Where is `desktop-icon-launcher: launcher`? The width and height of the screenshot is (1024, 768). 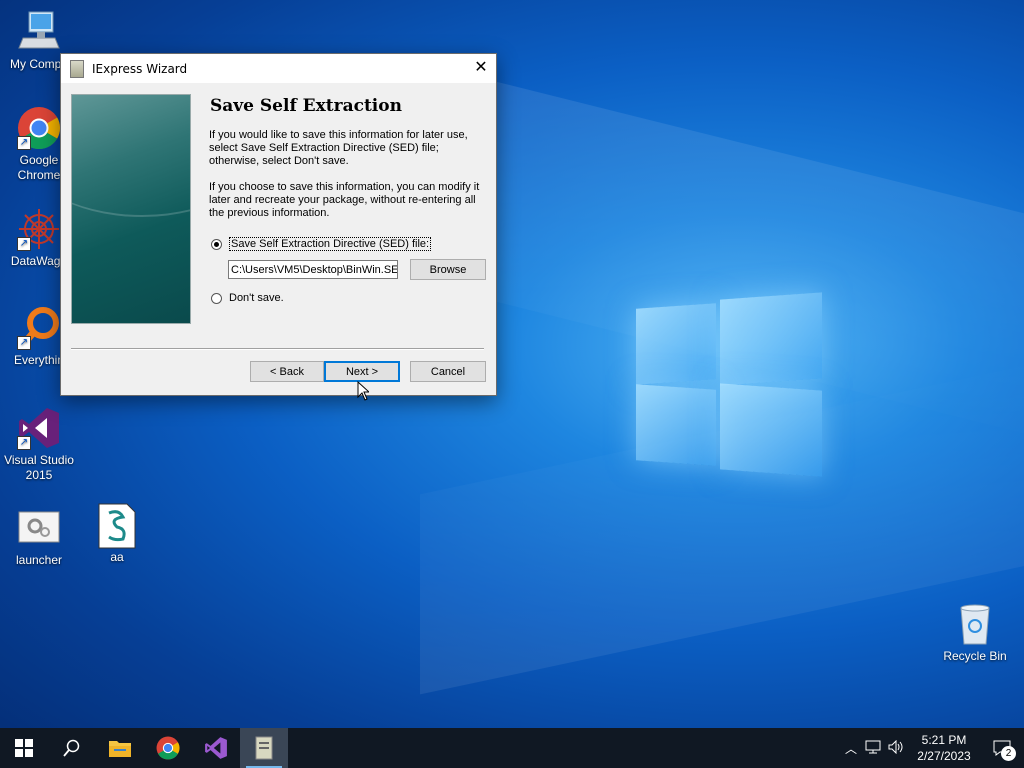
desktop-icon-launcher: launcher is located at coordinates (39, 537).